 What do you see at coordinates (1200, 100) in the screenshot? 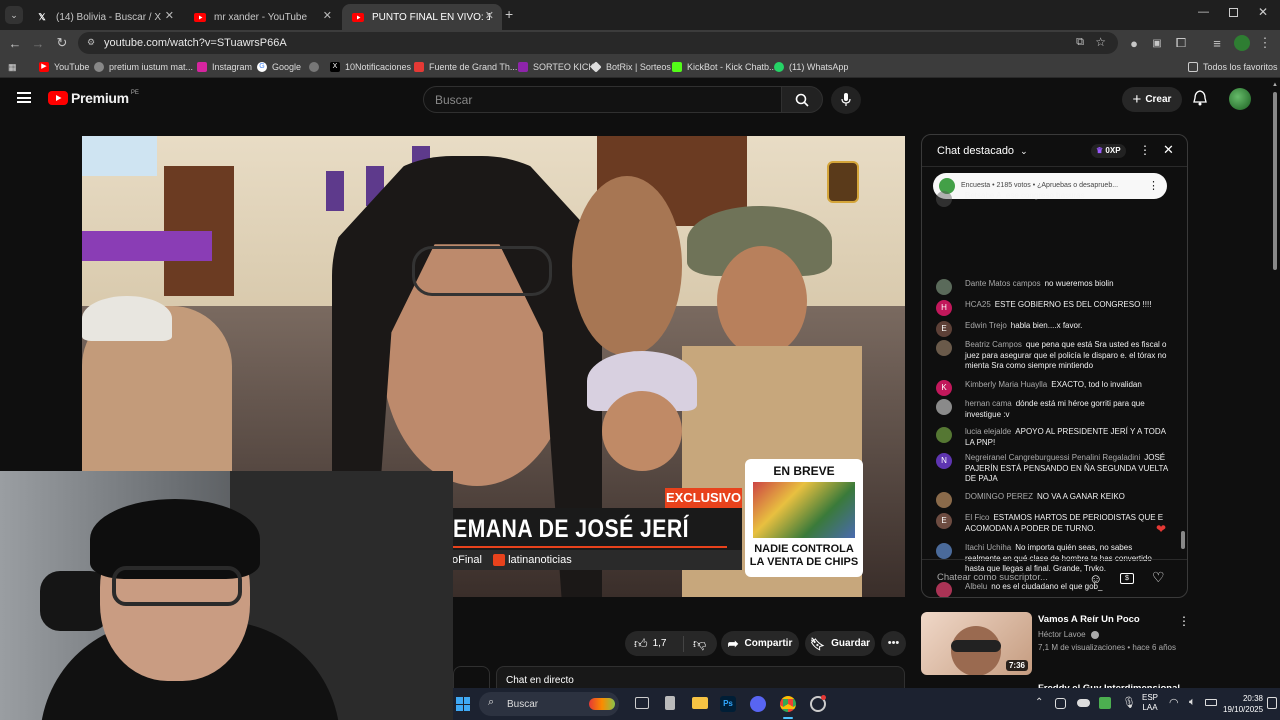
I see `notifications-bell-icon` at bounding box center [1200, 100].